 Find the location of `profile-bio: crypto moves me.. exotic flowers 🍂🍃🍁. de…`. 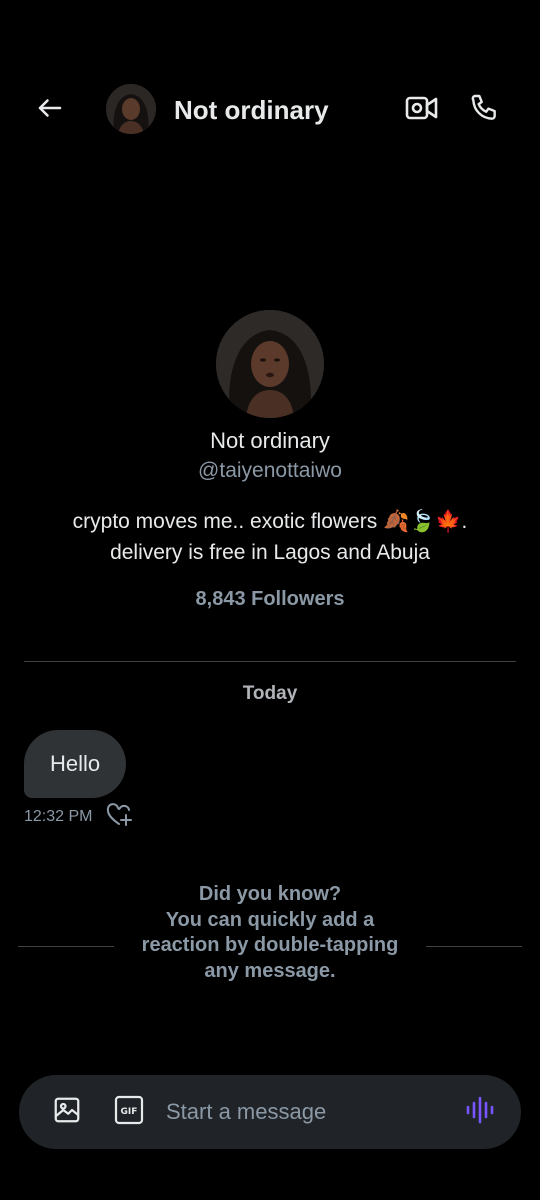

profile-bio: crypto moves me.. exotic flowers 🍂🍃🍁. de… is located at coordinates (270, 537).